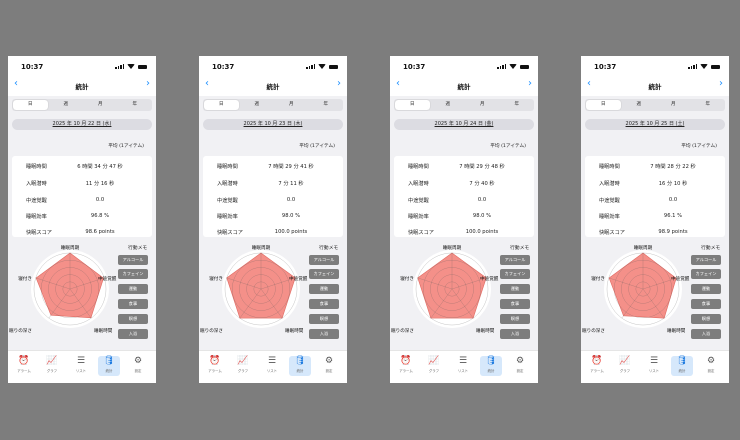 This screenshot has width=740, height=440. Describe the element at coordinates (682, 361) in the screenshot. I see `database-icon: 🛢` at that location.